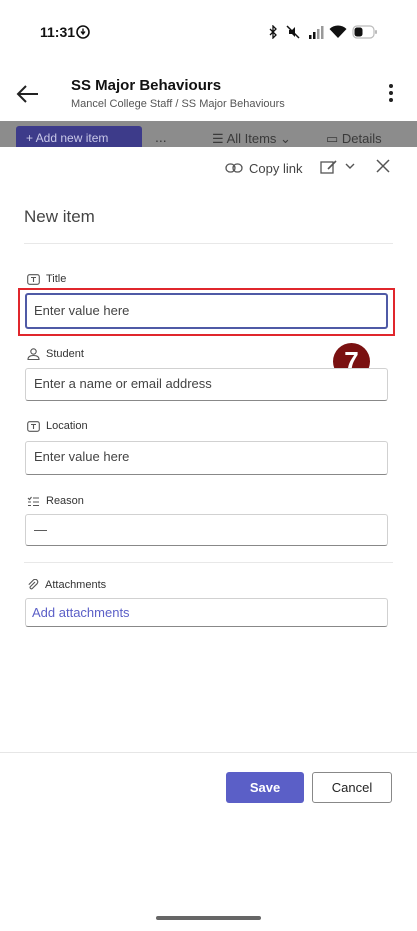 The image size is (417, 931). Describe the element at coordinates (83, 32) in the screenshot. I see `data-saver-icon` at that location.